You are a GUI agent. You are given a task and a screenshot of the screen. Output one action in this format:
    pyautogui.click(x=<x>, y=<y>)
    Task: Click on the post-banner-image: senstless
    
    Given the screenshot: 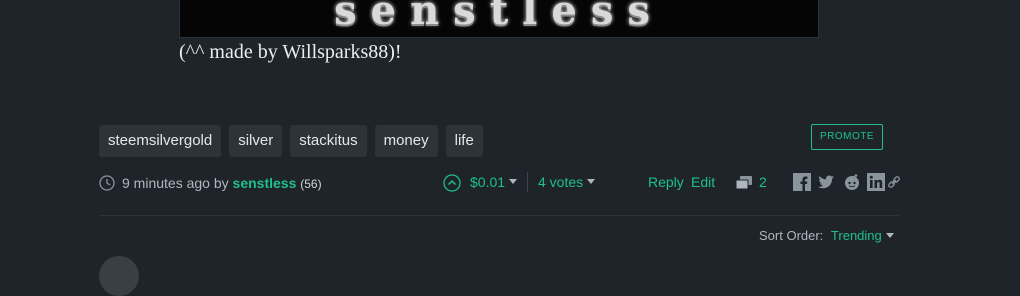 What is the action you would take?
    pyautogui.click(x=499, y=19)
    